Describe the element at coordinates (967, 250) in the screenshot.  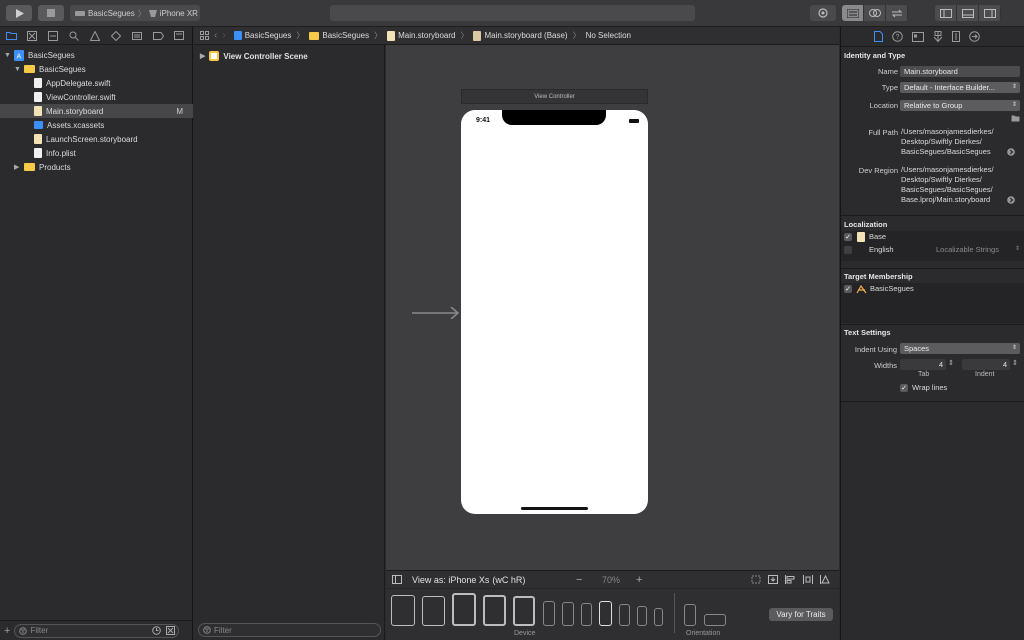
I see `english-type-popup: Localizable Strings` at that location.